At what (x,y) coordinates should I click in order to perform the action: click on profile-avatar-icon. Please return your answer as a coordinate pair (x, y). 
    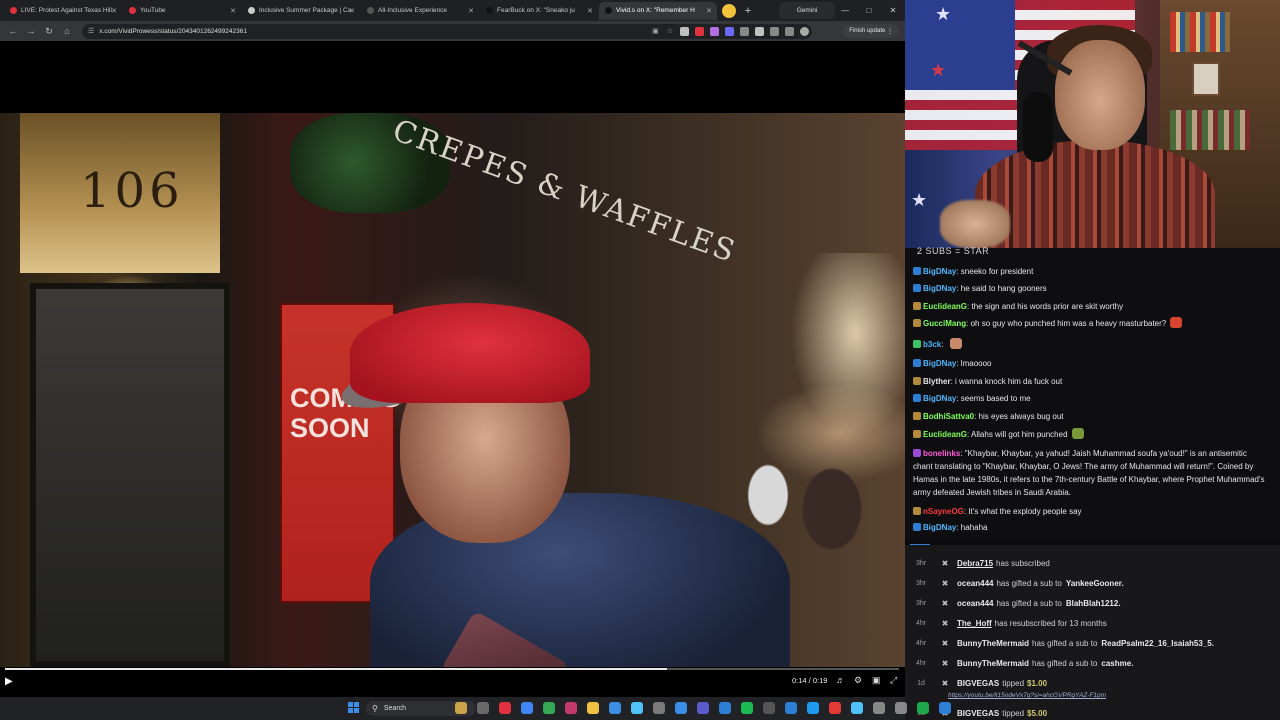
    Looking at the image, I should click on (804, 31).